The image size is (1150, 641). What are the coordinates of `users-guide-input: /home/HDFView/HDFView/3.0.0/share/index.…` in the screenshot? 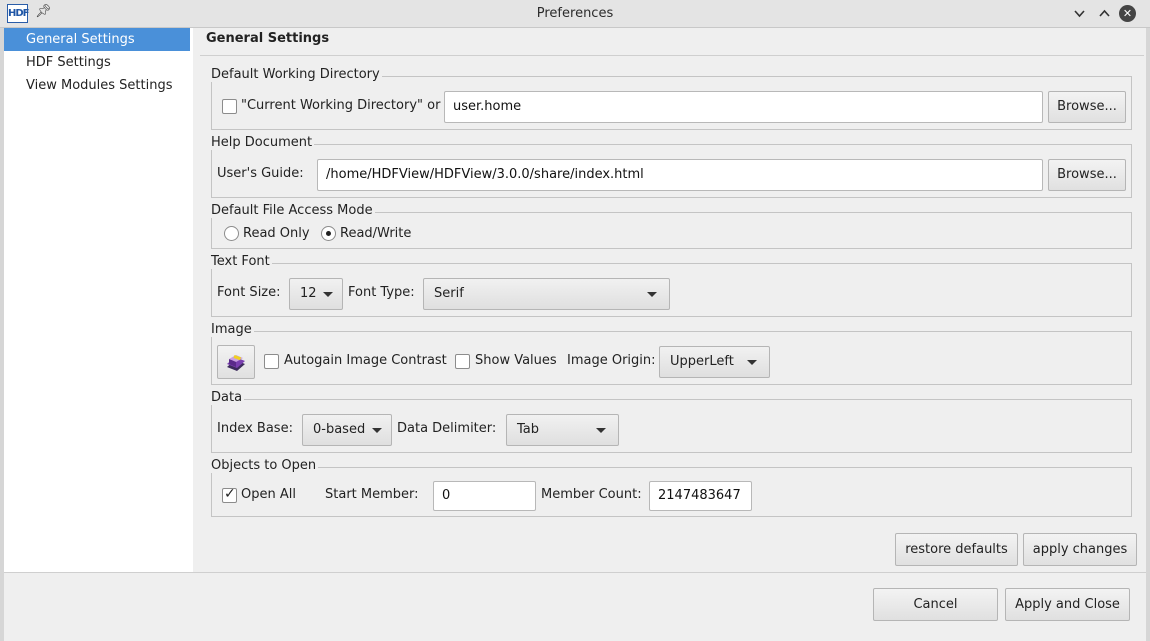 It's located at (680, 175).